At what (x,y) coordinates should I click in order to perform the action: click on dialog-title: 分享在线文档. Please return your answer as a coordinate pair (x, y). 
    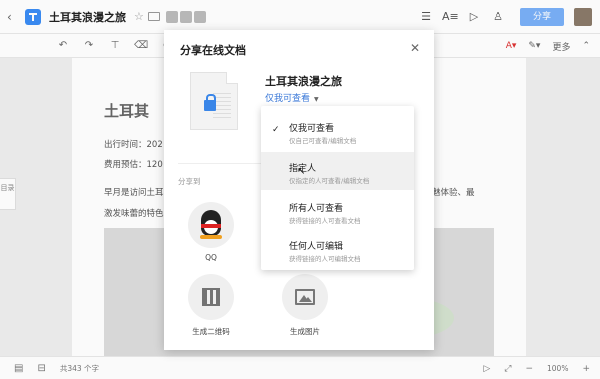
    Looking at the image, I should click on (213, 50).